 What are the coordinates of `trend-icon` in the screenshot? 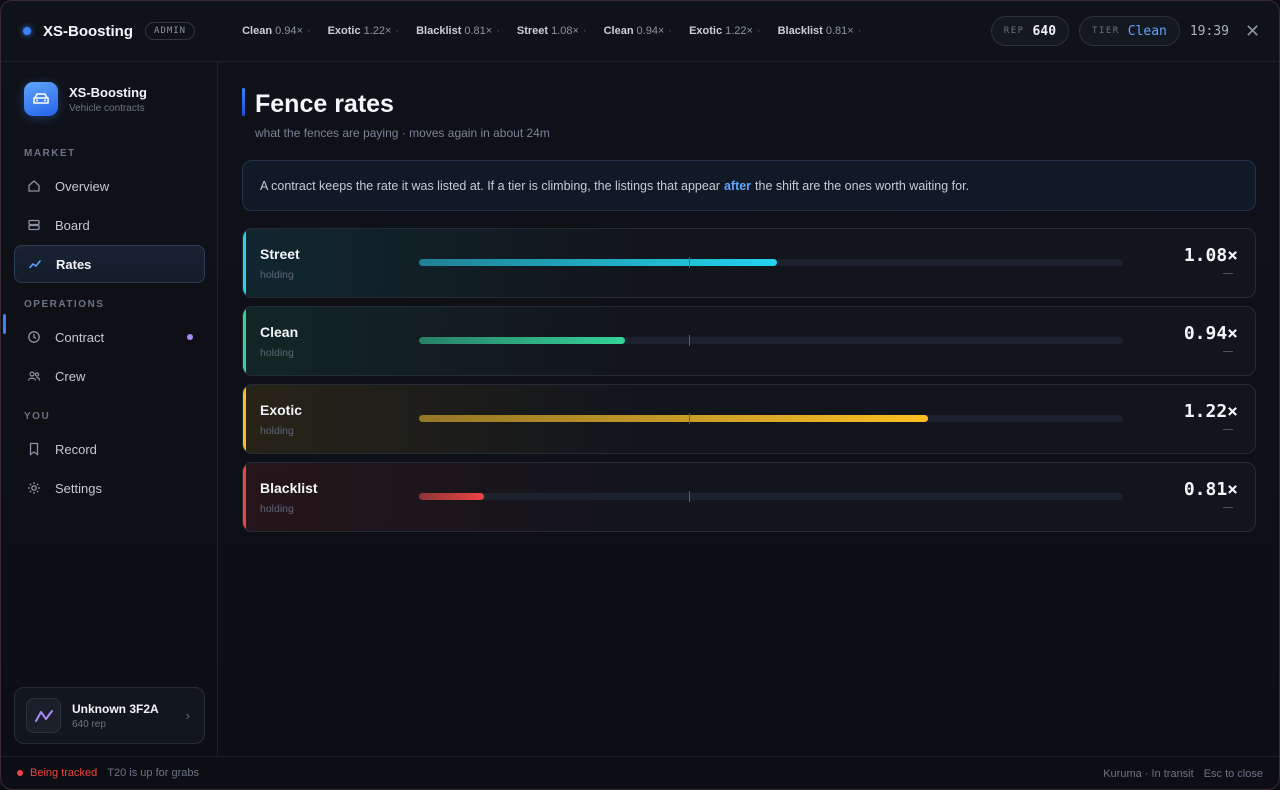 It's located at (35, 264).